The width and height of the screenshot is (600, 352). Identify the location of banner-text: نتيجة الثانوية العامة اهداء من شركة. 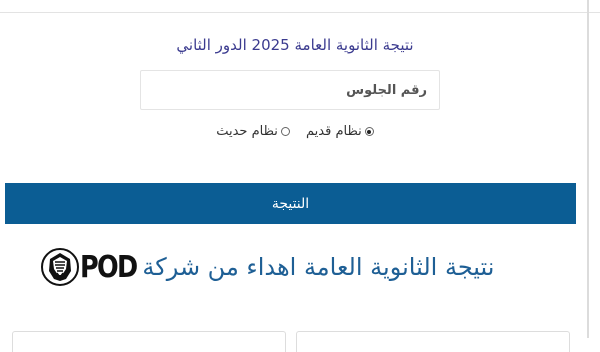
(318, 267).